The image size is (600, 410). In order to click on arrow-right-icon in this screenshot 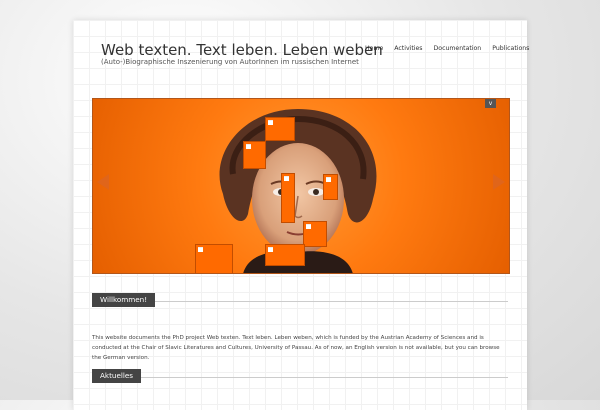, I will do `click(499, 182)`.